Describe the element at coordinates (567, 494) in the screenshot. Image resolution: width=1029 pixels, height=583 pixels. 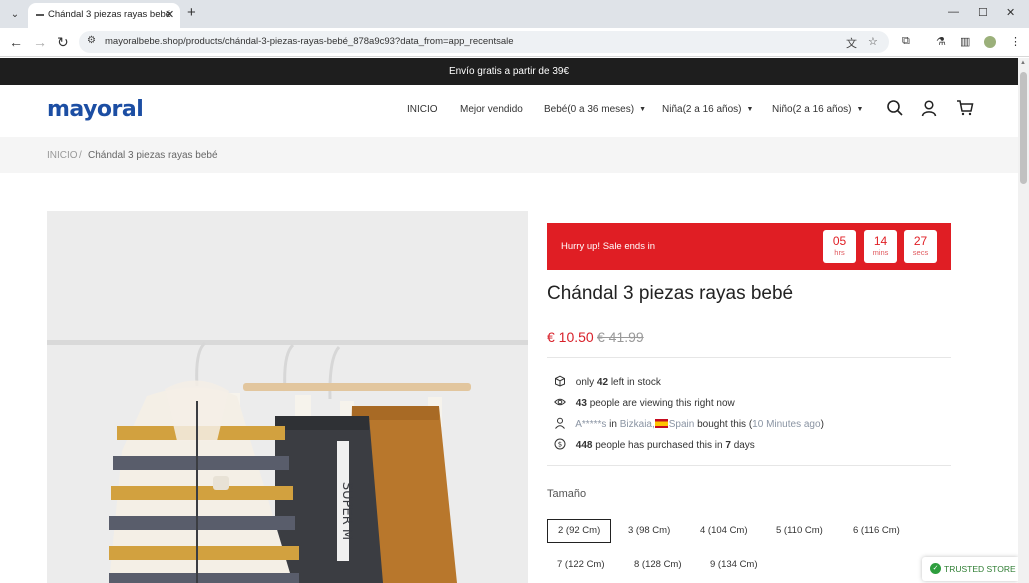
I see `size-label: Tamaño` at that location.